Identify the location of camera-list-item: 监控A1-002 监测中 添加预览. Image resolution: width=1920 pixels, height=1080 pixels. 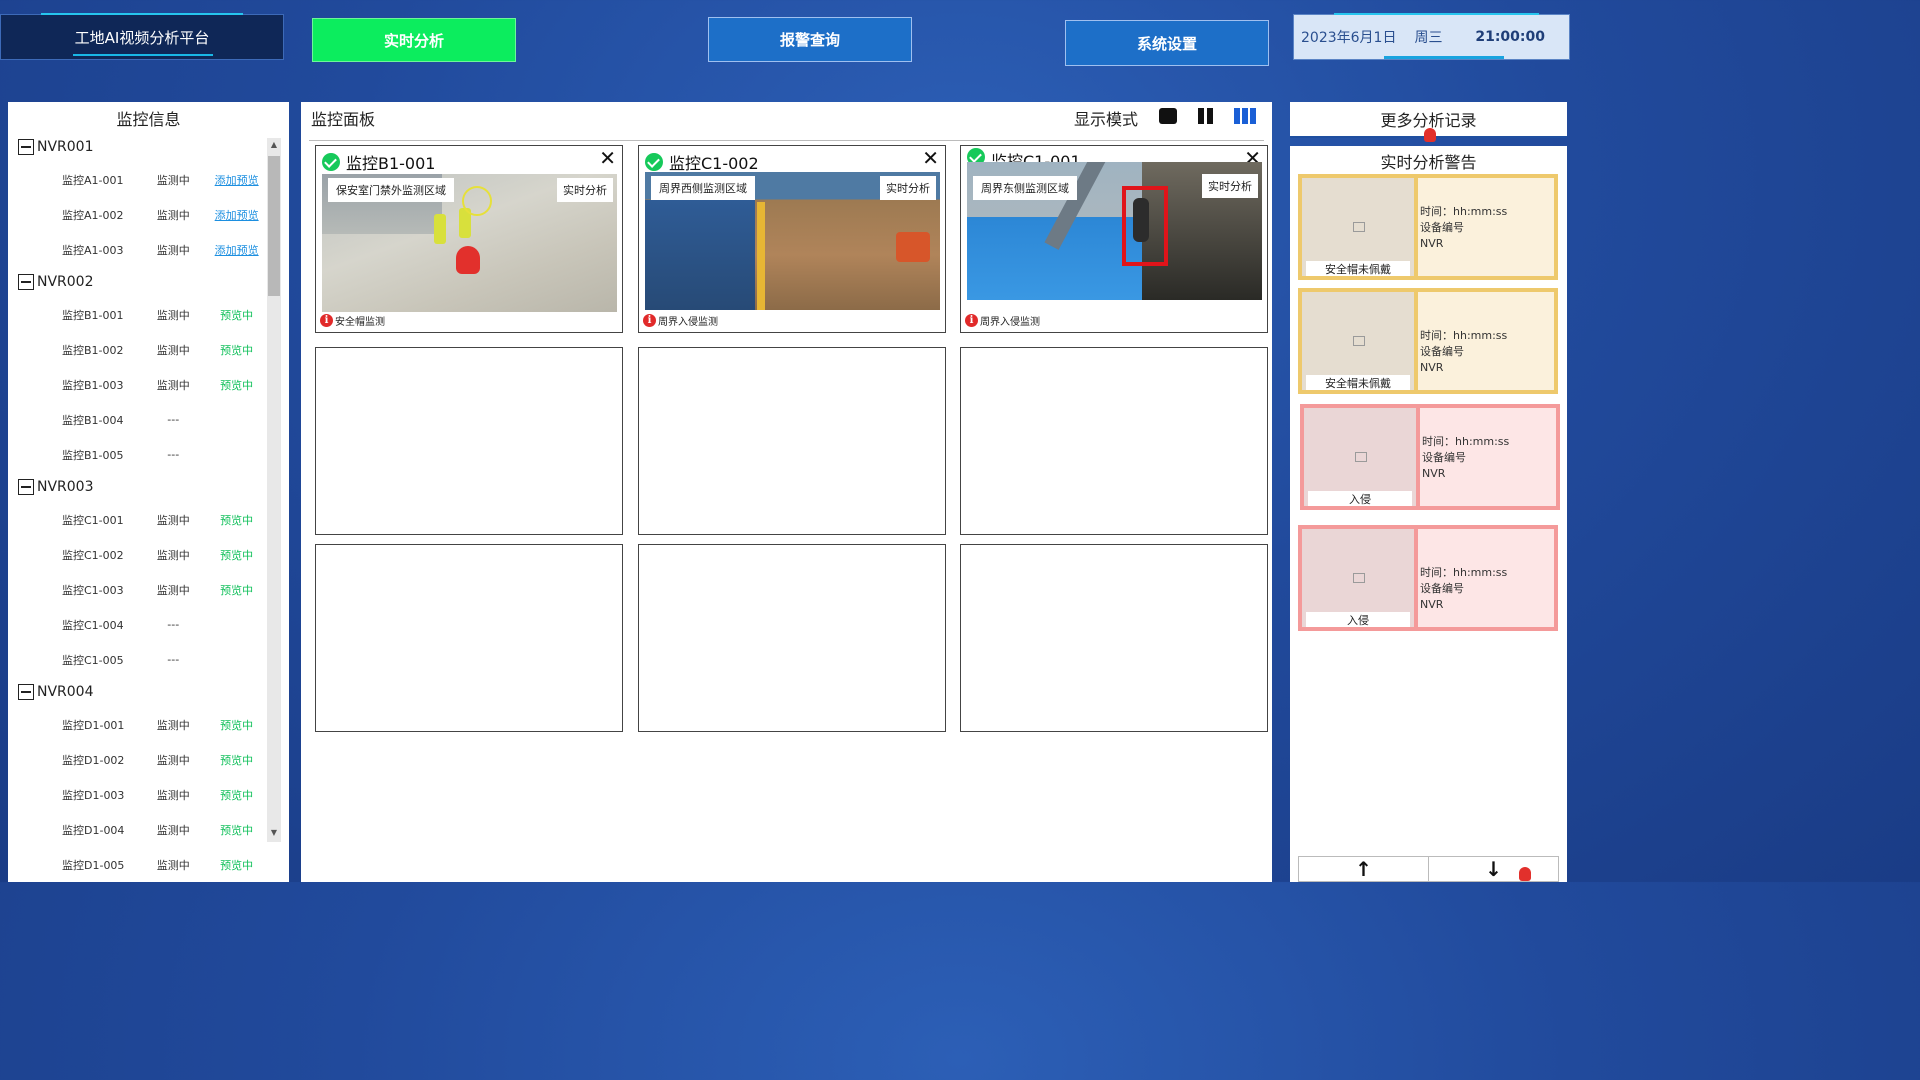
(136, 214).